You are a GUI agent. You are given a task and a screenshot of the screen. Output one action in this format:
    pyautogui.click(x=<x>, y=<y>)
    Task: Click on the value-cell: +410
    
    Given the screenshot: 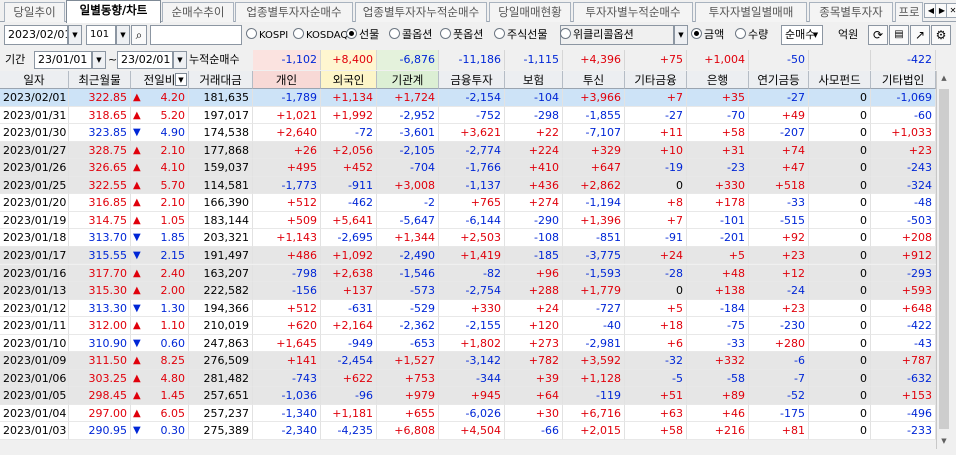 What is the action you would take?
    pyautogui.click(x=534, y=168)
    